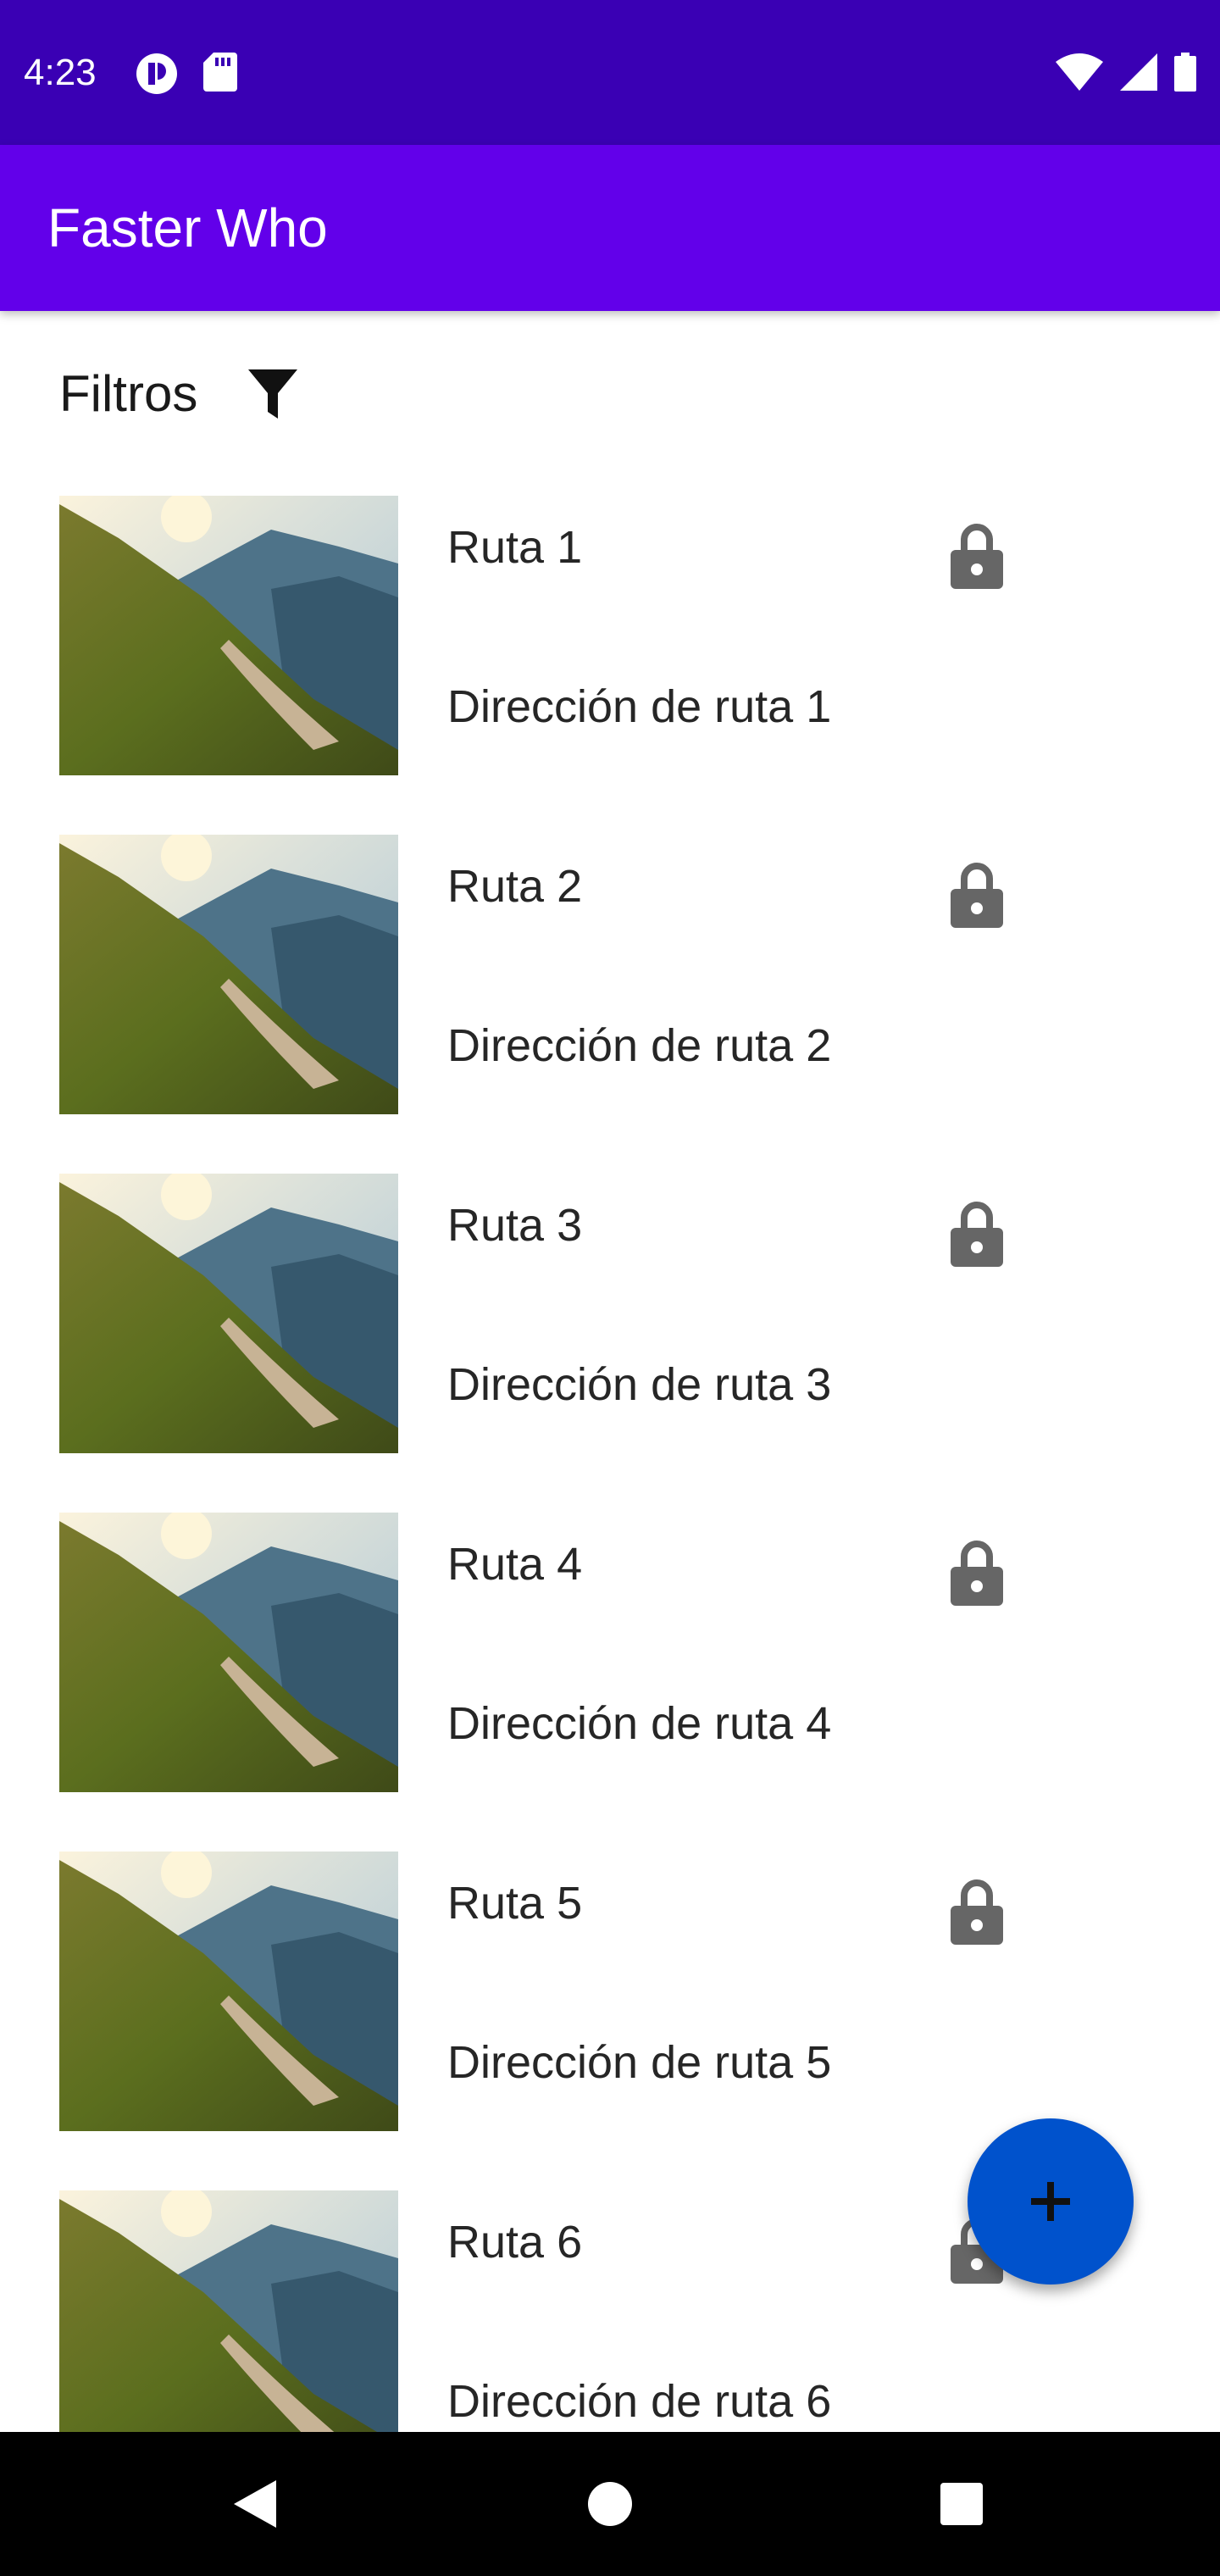  What do you see at coordinates (610, 974) in the screenshot?
I see `route-list-item: Ruta 2 Dirección de ruta 2` at bounding box center [610, 974].